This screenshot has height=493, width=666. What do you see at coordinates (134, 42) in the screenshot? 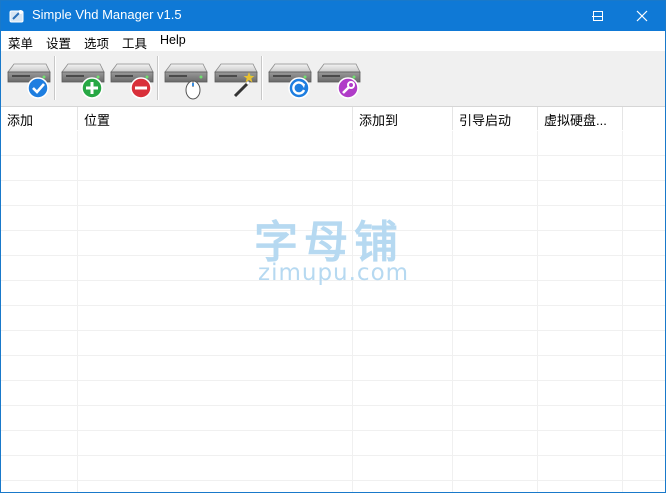
I see `menu-tools: 工具` at bounding box center [134, 42].